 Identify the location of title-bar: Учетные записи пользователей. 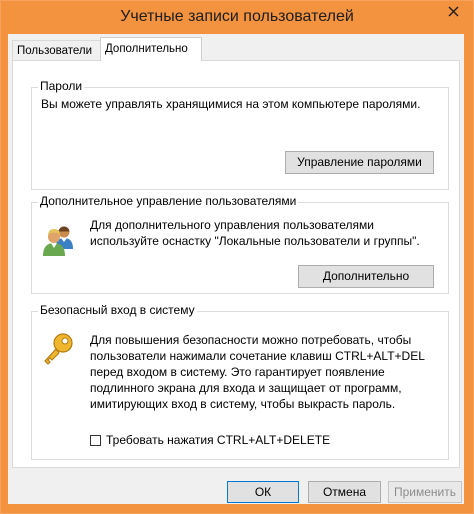
(237, 18).